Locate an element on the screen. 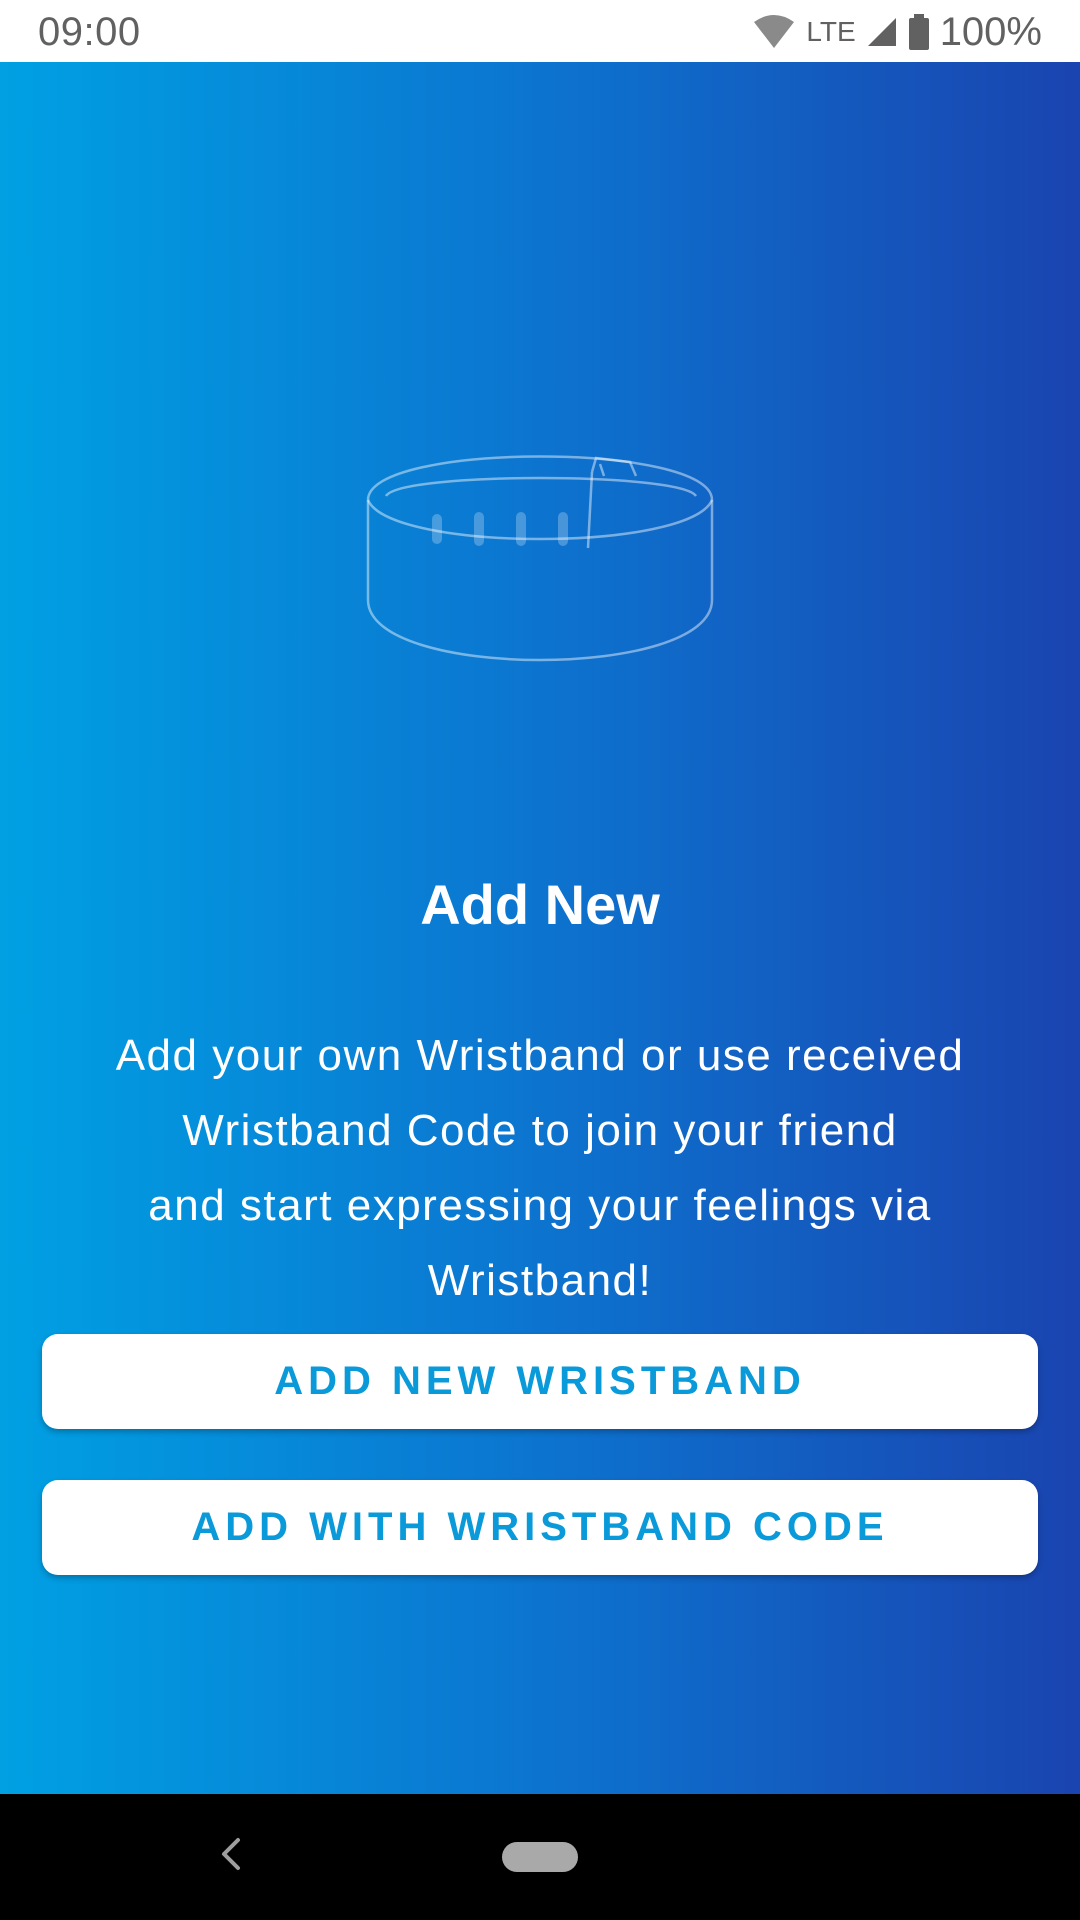  status-bar: 09:00 LTE 100% is located at coordinates (540, 31).